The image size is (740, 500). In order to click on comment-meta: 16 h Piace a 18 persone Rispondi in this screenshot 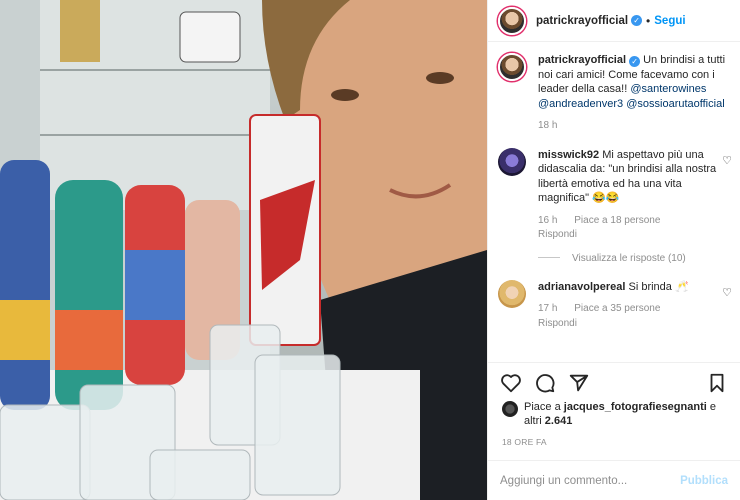, I will do `click(634, 228)`.